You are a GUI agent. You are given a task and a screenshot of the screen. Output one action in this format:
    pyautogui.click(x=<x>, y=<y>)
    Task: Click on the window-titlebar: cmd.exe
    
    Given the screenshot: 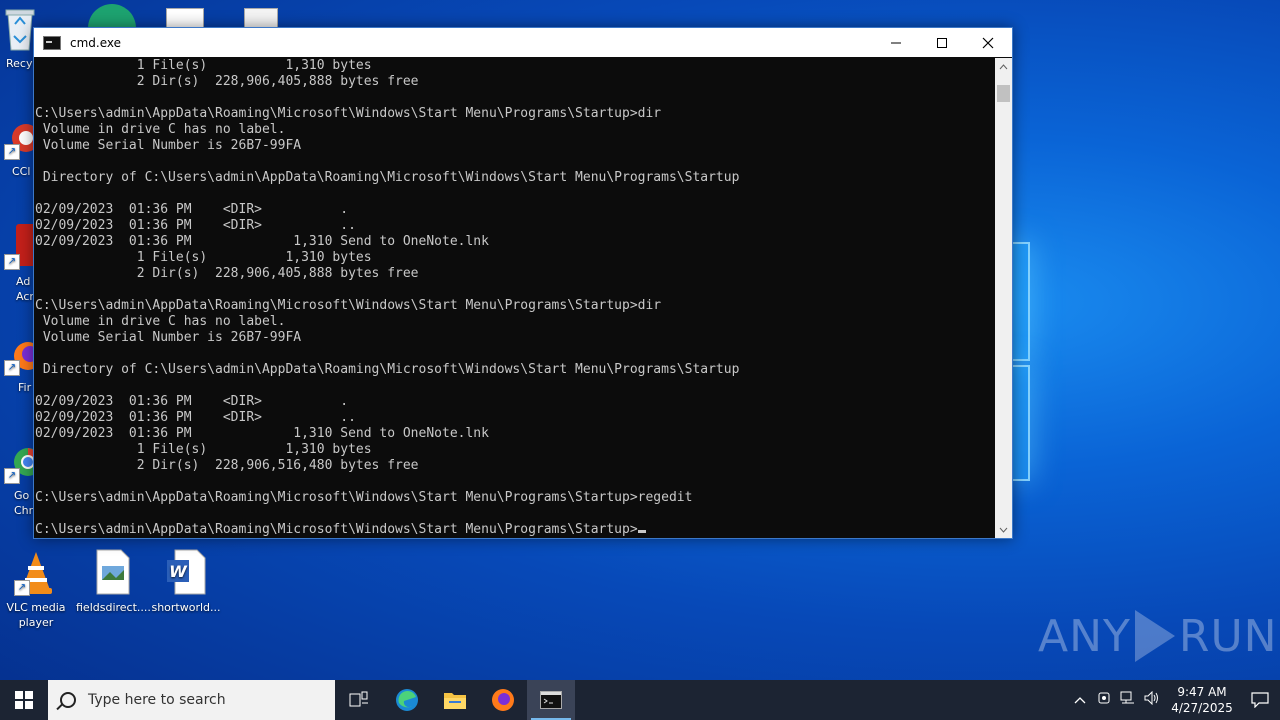 What is the action you would take?
    pyautogui.click(x=523, y=42)
    